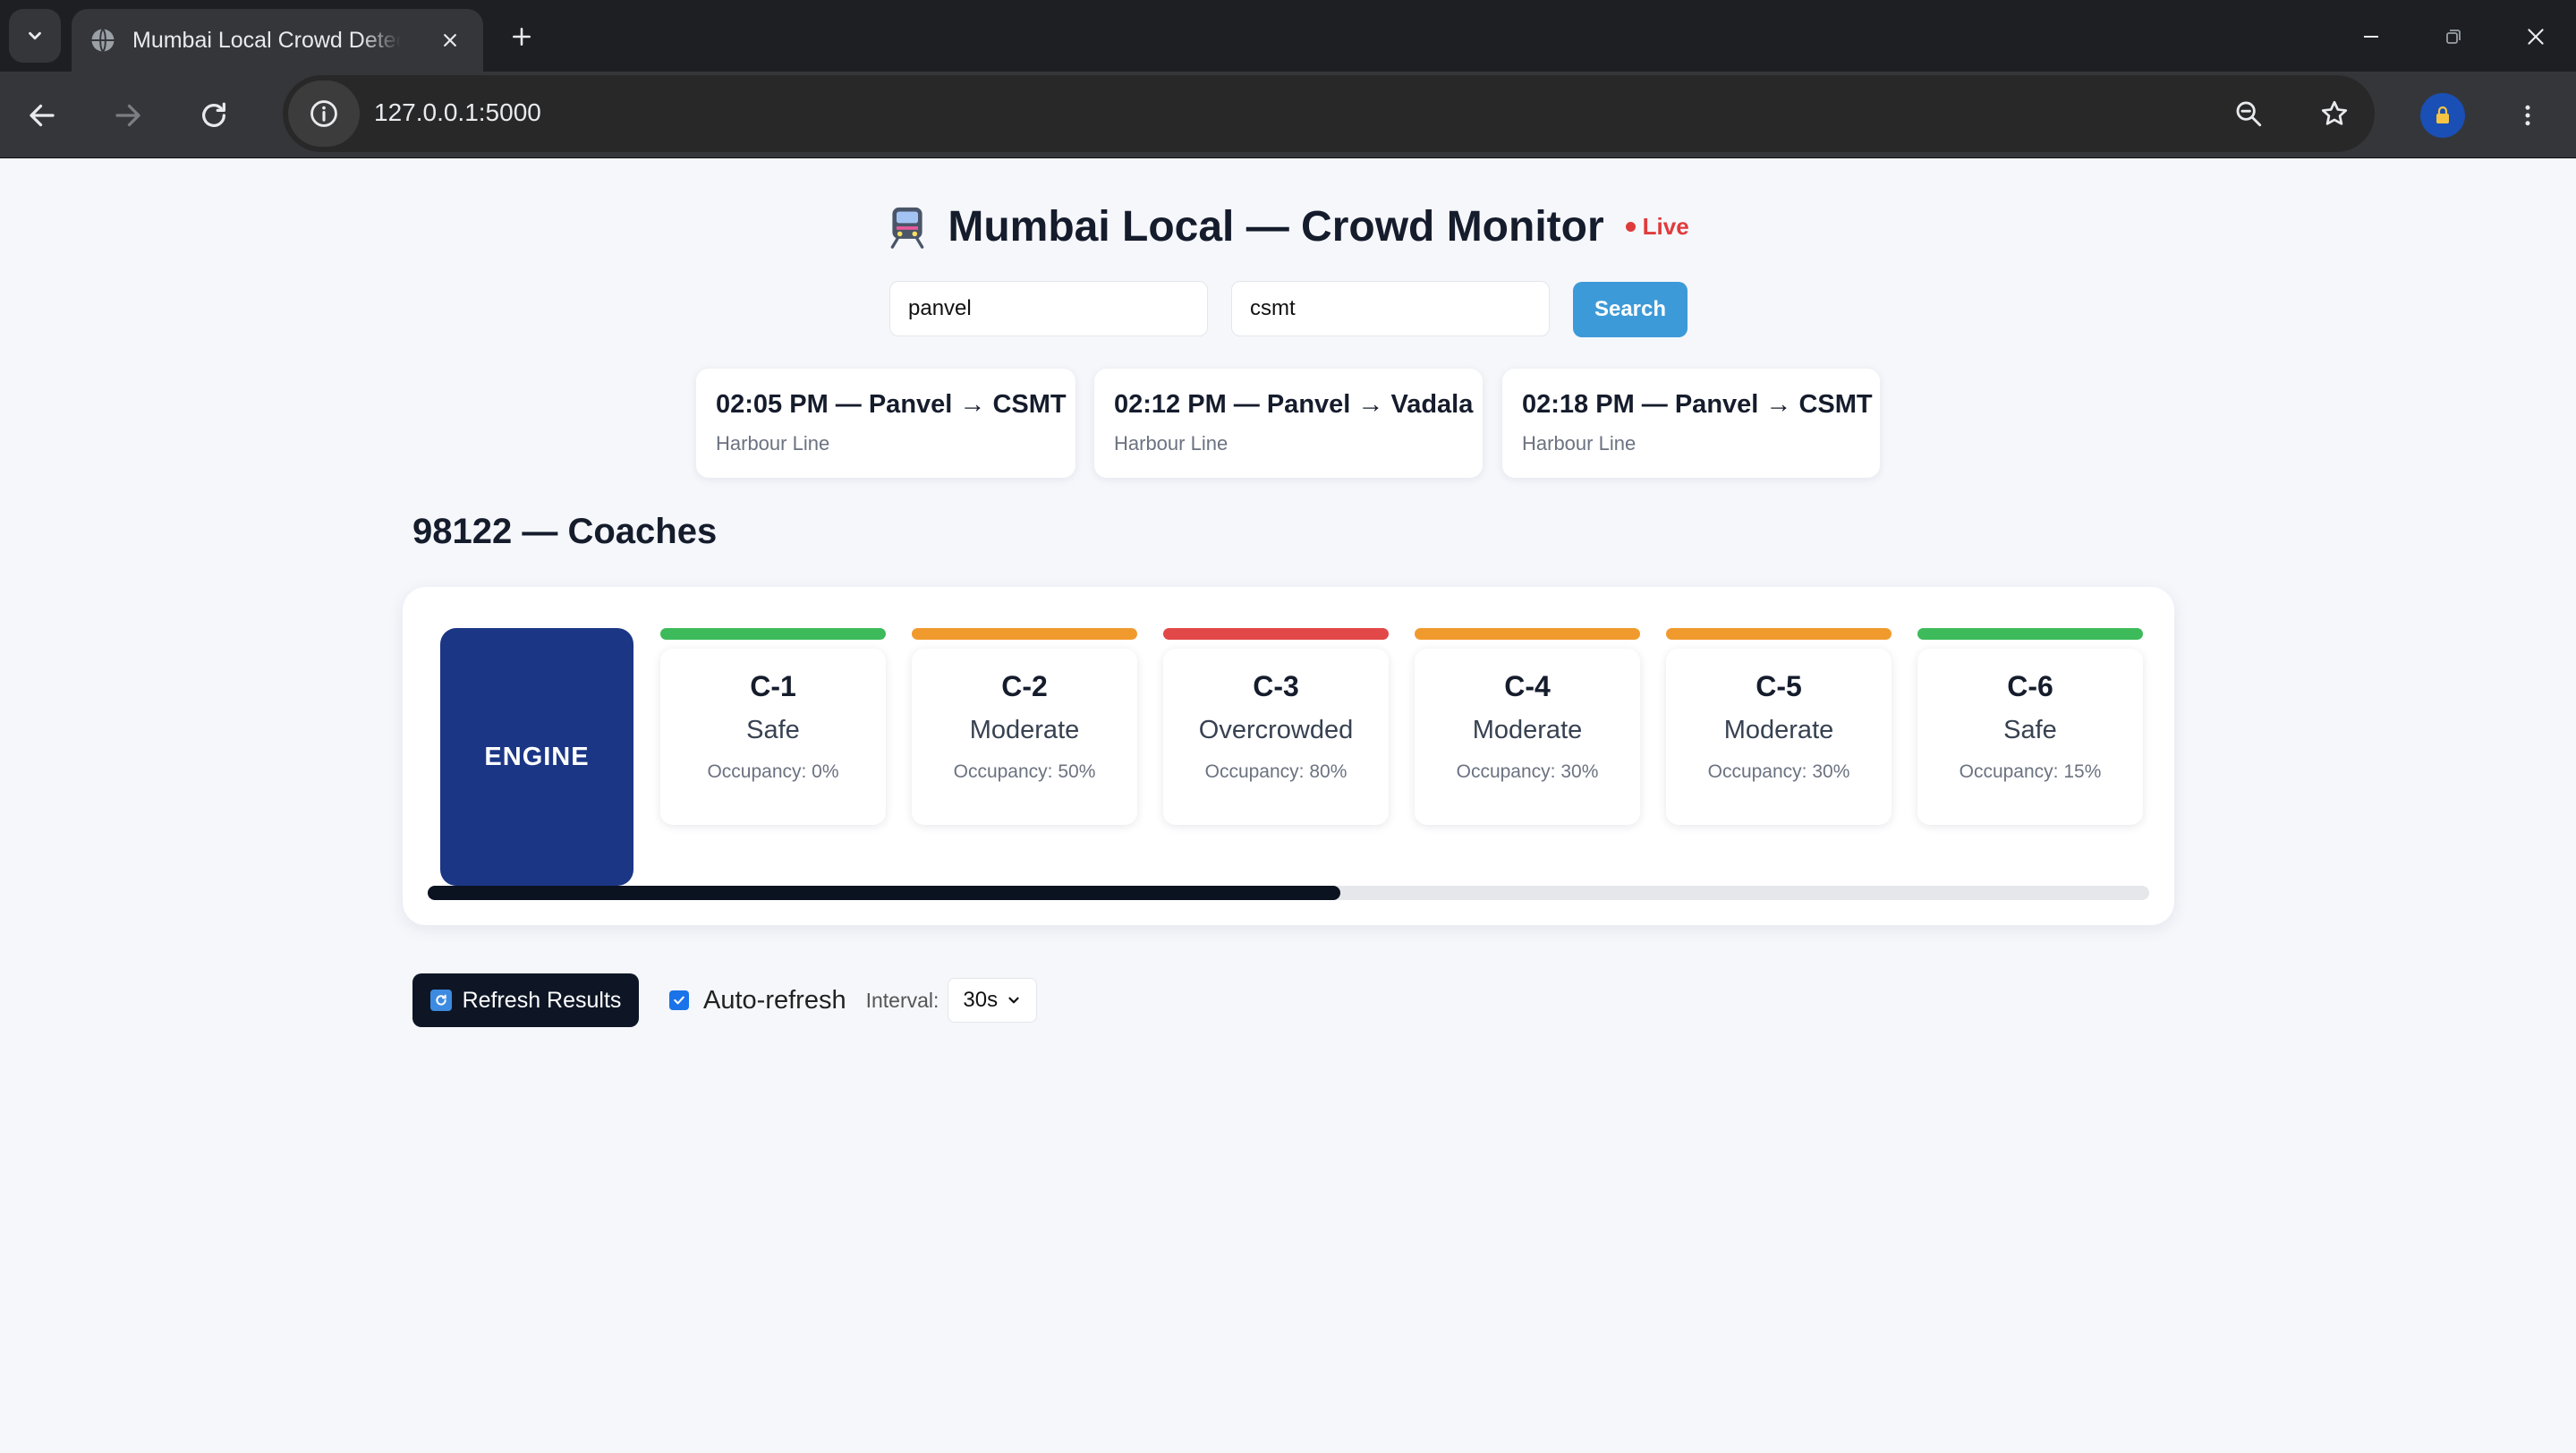 The image size is (2576, 1453). Describe the element at coordinates (902, 1000) in the screenshot. I see `interval-label: Interval:` at that location.